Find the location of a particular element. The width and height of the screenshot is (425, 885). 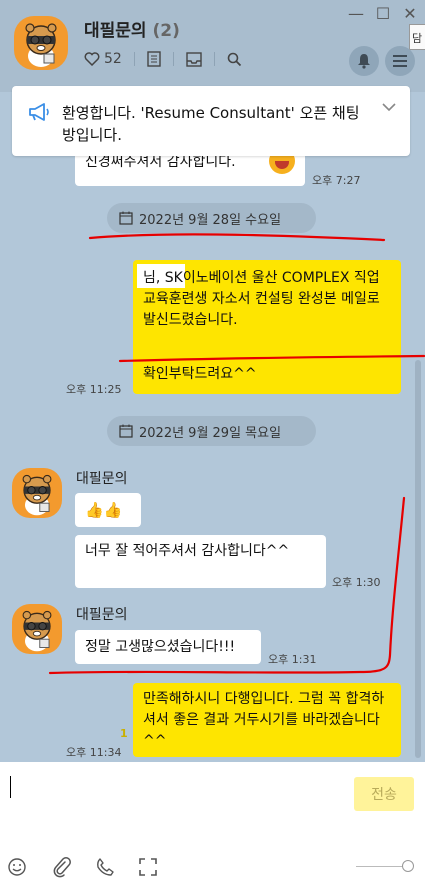

screen-capture-button is located at coordinates (148, 867).